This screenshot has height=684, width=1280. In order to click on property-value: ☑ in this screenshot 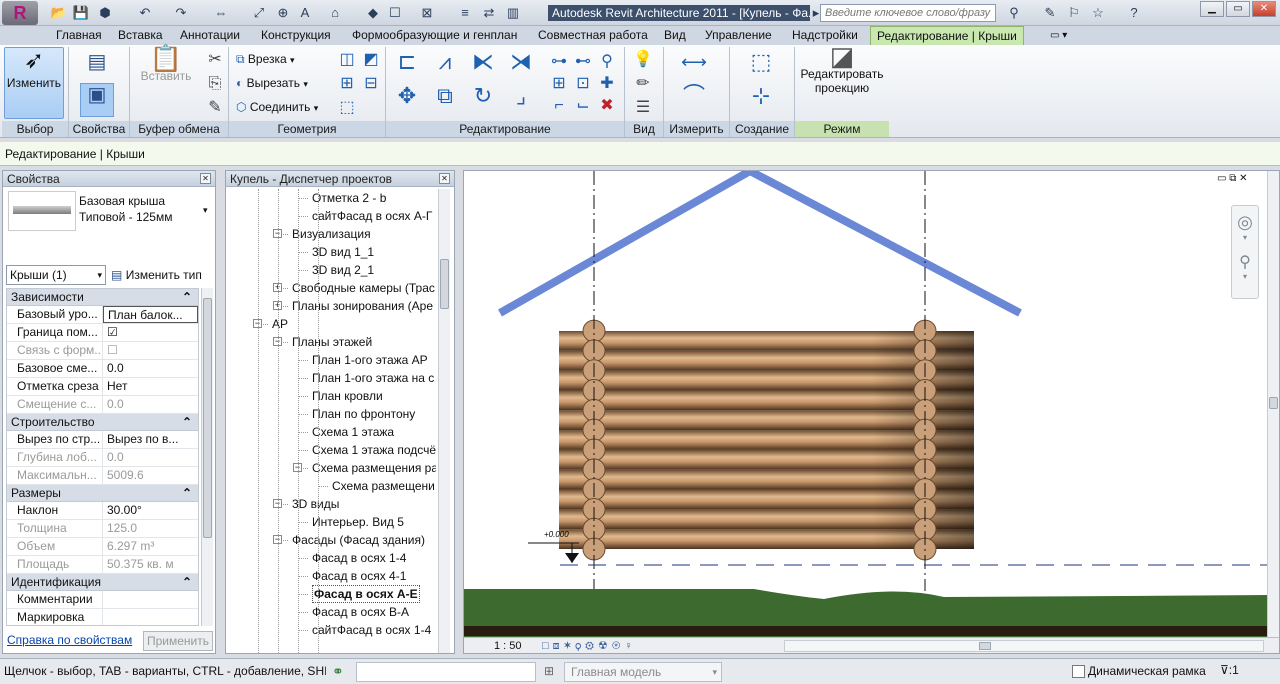, I will do `click(150, 332)`.